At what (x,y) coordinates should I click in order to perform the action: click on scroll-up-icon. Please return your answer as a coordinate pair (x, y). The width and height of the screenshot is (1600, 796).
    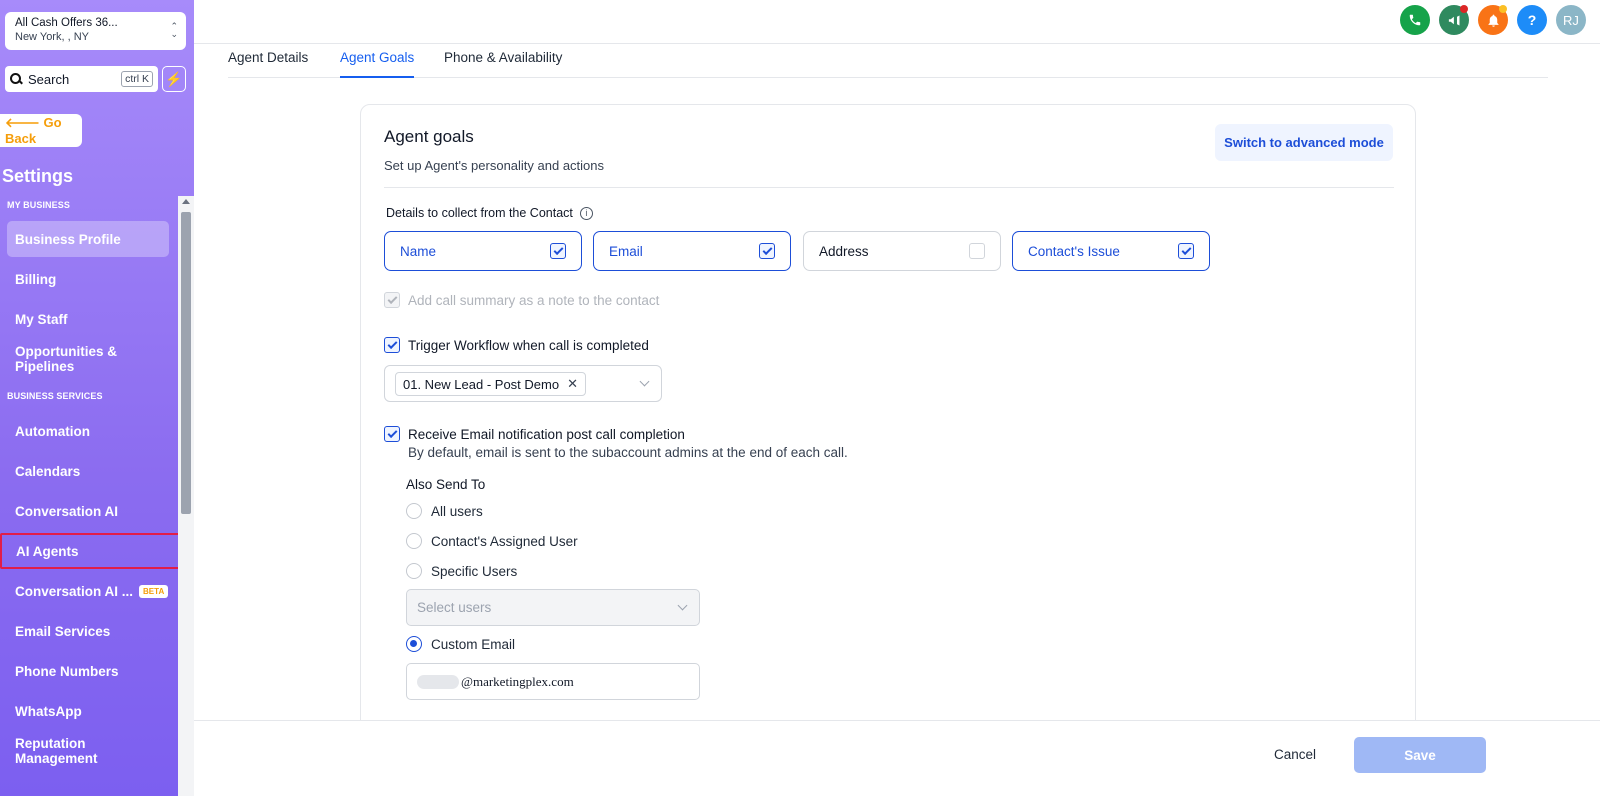
    Looking at the image, I should click on (186, 201).